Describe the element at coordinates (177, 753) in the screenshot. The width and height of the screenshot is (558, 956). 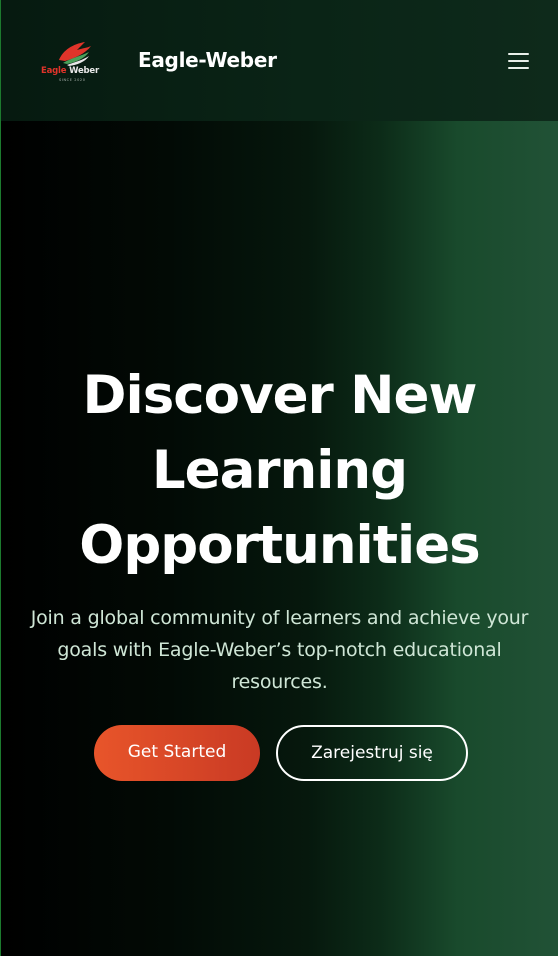
I see `get-started-button: Get Started` at that location.